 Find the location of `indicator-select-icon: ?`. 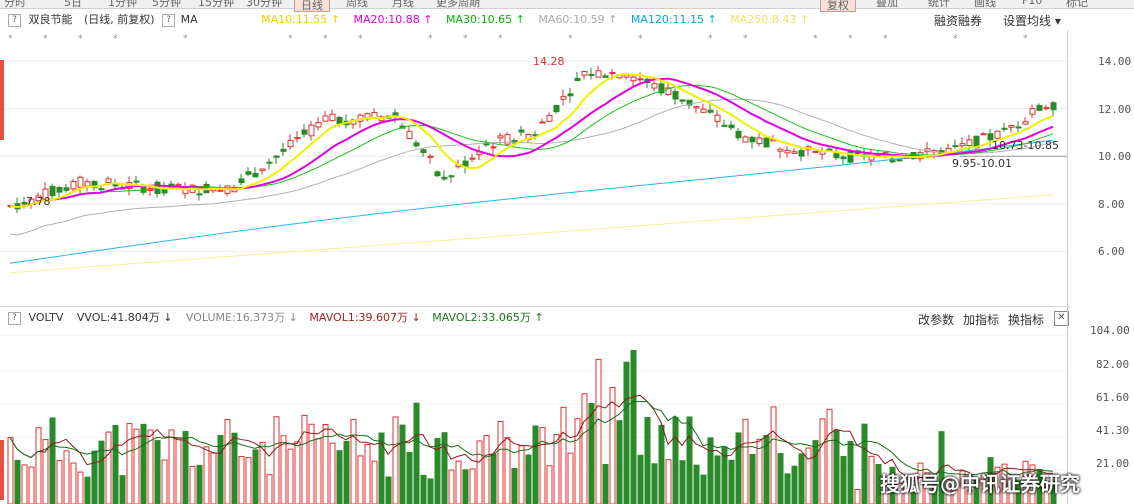

indicator-select-icon: ? is located at coordinates (169, 20).